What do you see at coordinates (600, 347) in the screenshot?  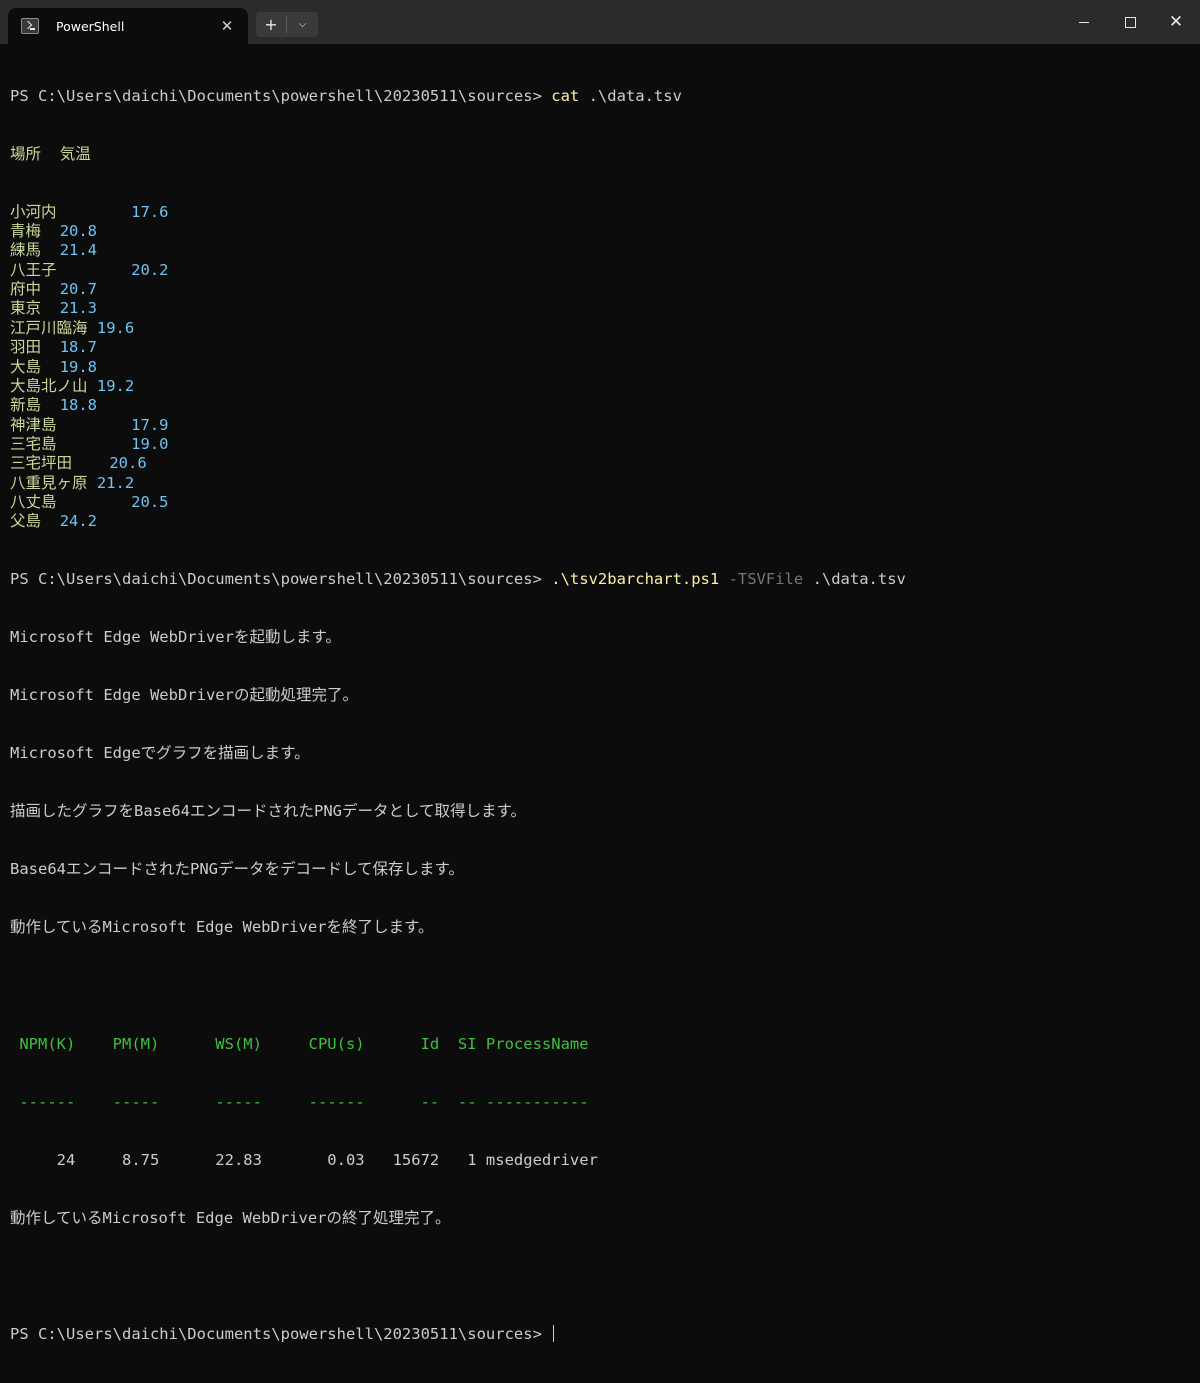 I see `tsv-row: 羽田 18.7` at bounding box center [600, 347].